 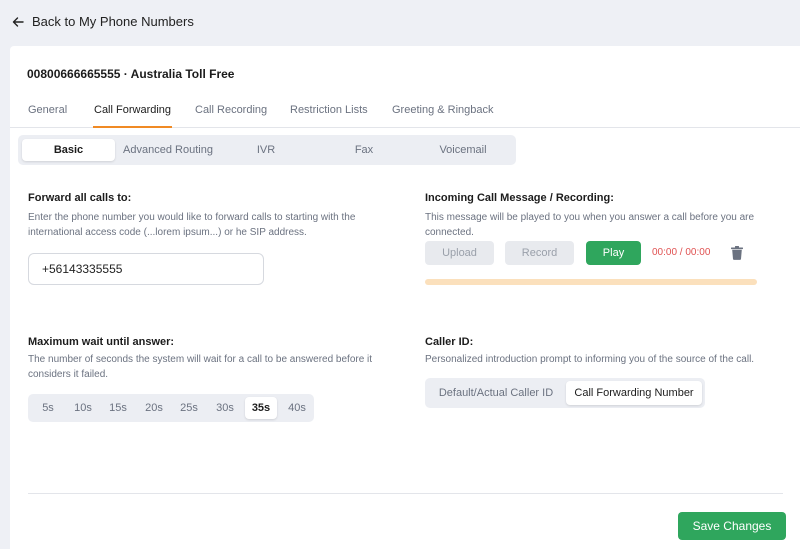 What do you see at coordinates (364, 150) in the screenshot?
I see `subtab-fax: Fax` at bounding box center [364, 150].